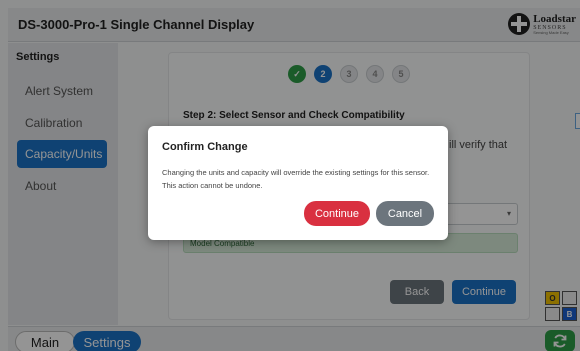  What do you see at coordinates (405, 213) in the screenshot?
I see `dialog-cancel-button: Cancel` at bounding box center [405, 213].